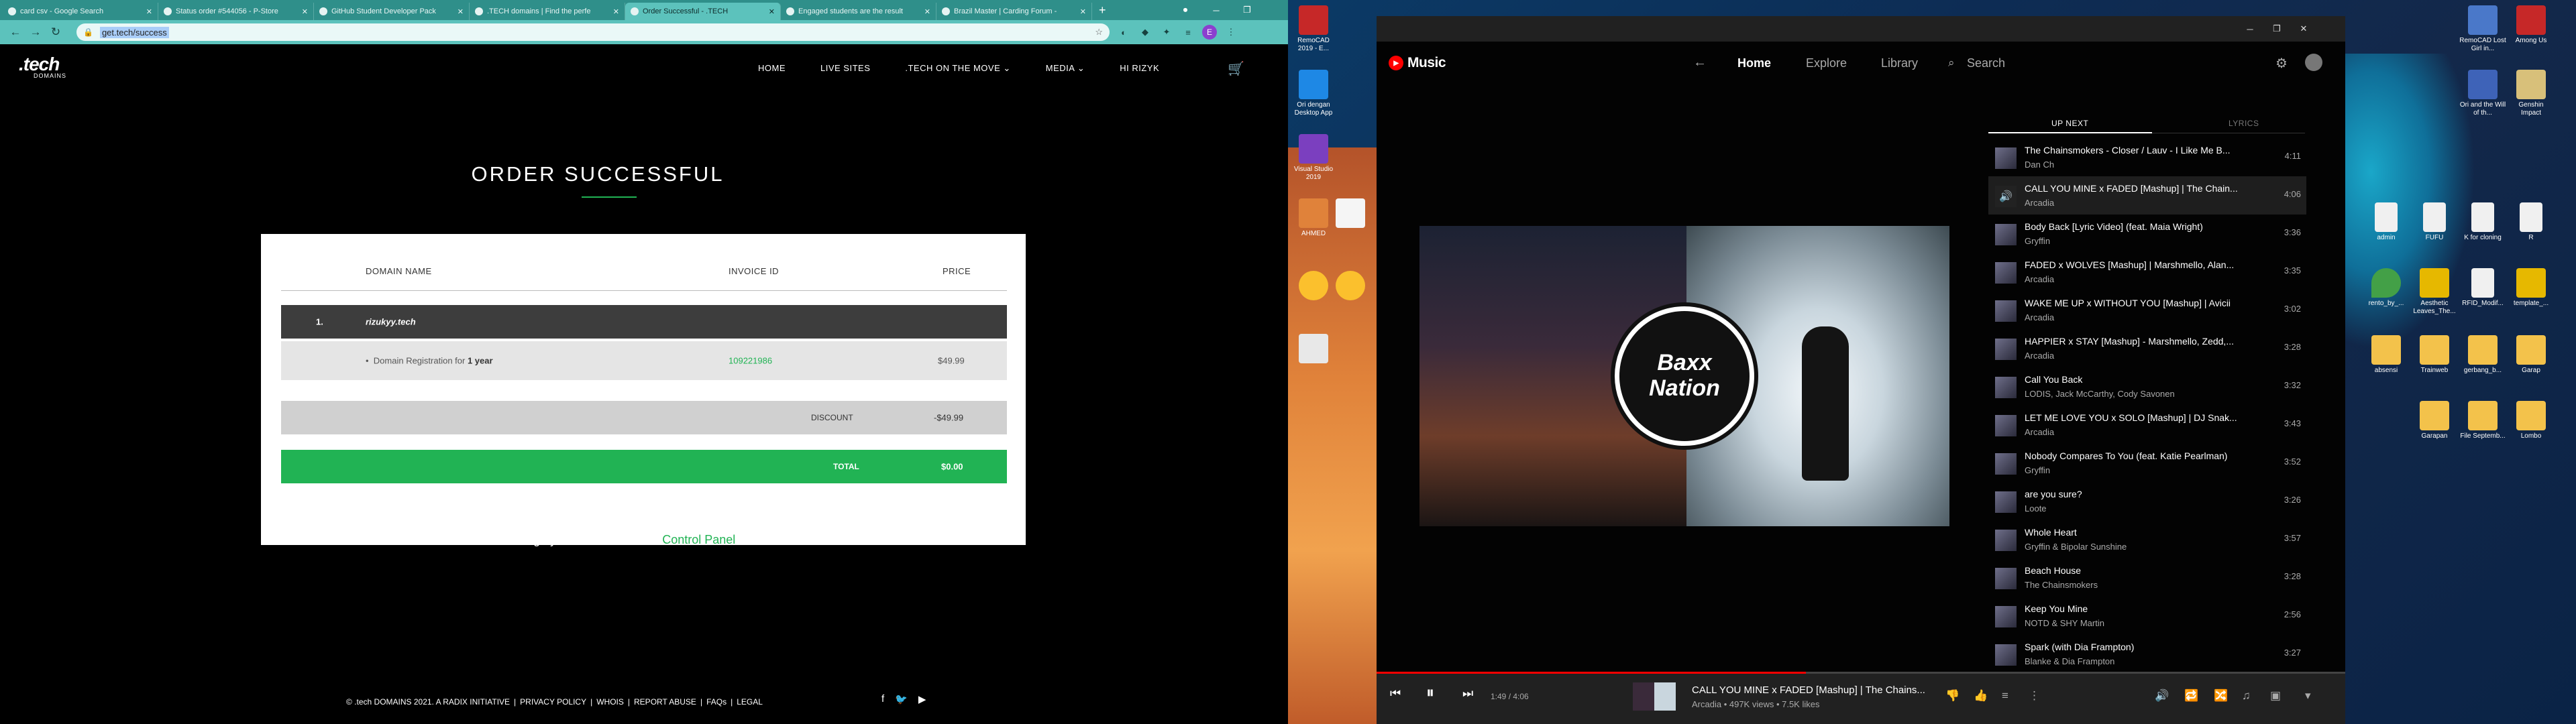 This screenshot has width=2576, height=724. What do you see at coordinates (703, 11) in the screenshot?
I see `browser-tab-active: Order Successful - .TECH ✕` at bounding box center [703, 11].